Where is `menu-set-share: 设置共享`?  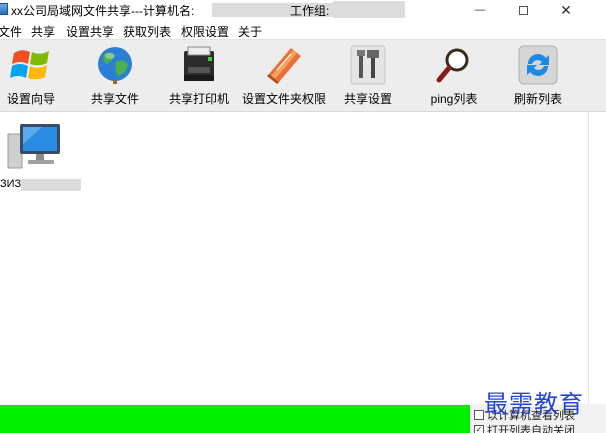
menu-set-share: 设置共享 is located at coordinates (90, 31).